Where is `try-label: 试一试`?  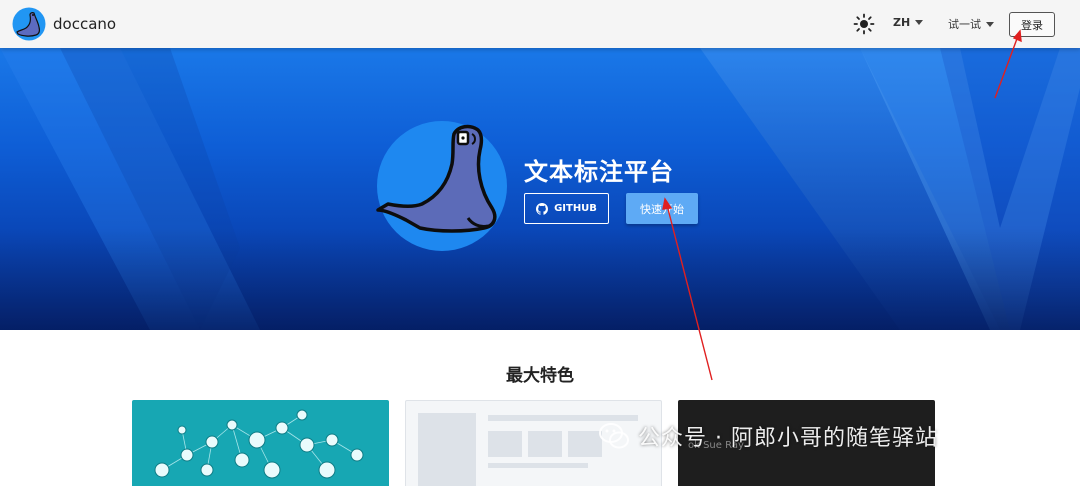
try-label: 试一试 is located at coordinates (964, 24).